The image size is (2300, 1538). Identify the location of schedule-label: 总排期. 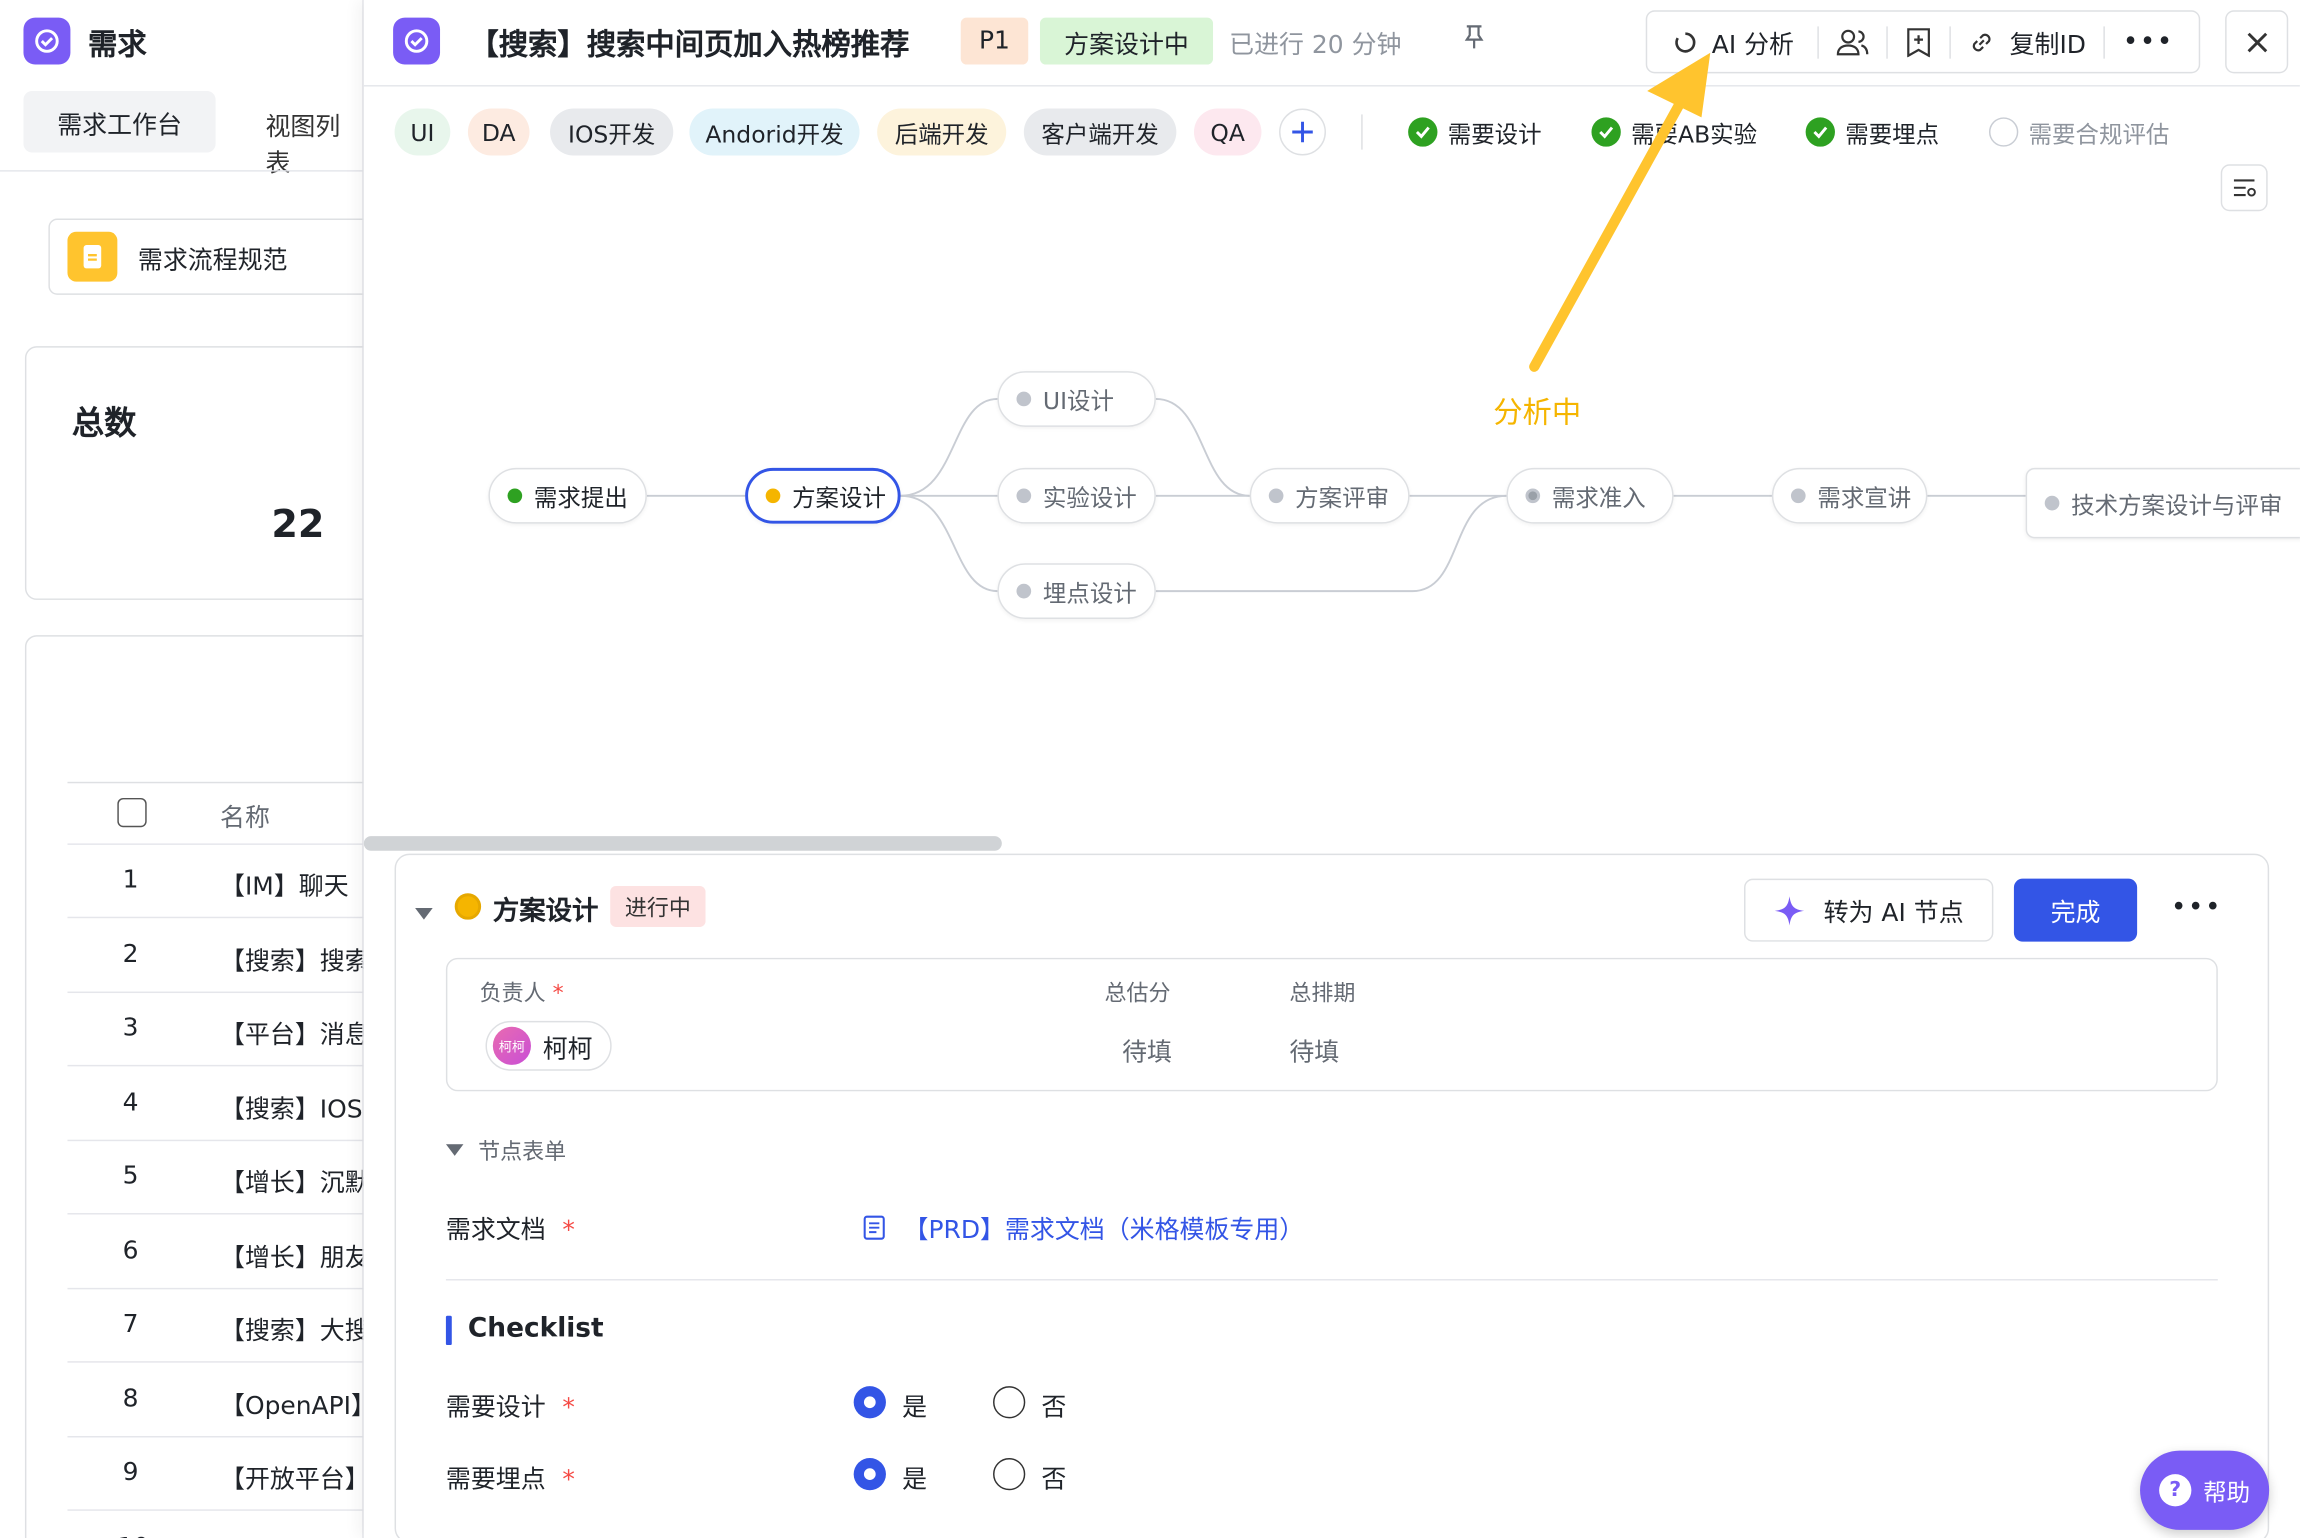
(1322, 993).